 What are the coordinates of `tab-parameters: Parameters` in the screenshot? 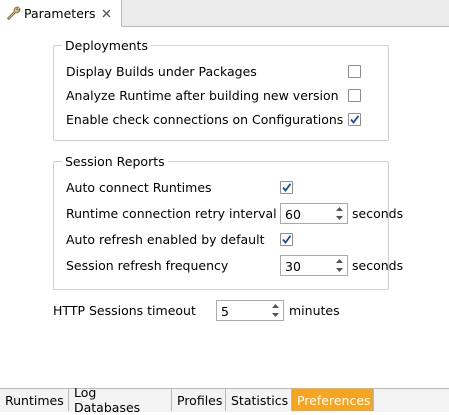 It's located at (61, 13).